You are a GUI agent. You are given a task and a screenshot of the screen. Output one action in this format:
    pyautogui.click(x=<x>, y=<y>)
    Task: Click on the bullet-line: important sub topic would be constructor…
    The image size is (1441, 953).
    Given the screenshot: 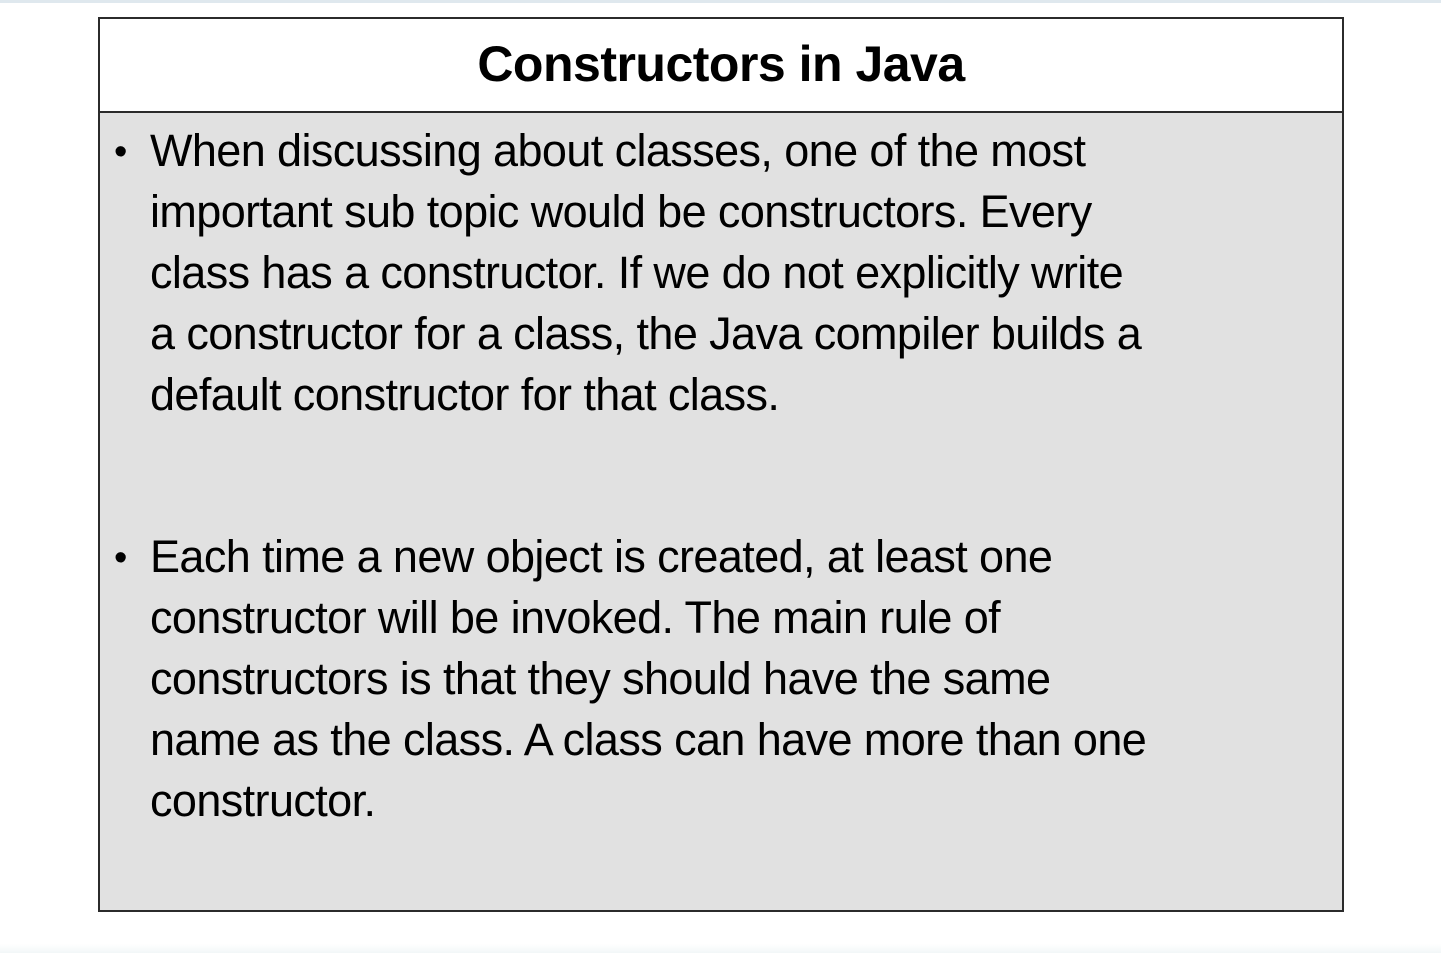 What is the action you would take?
    pyautogui.click(x=621, y=211)
    